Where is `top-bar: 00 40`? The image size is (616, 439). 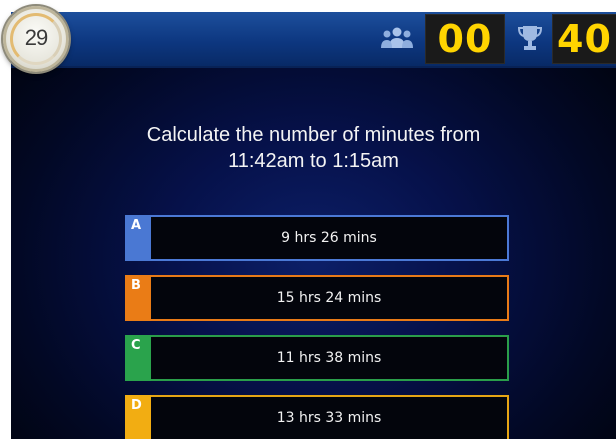 top-bar: 00 40 is located at coordinates (313, 40).